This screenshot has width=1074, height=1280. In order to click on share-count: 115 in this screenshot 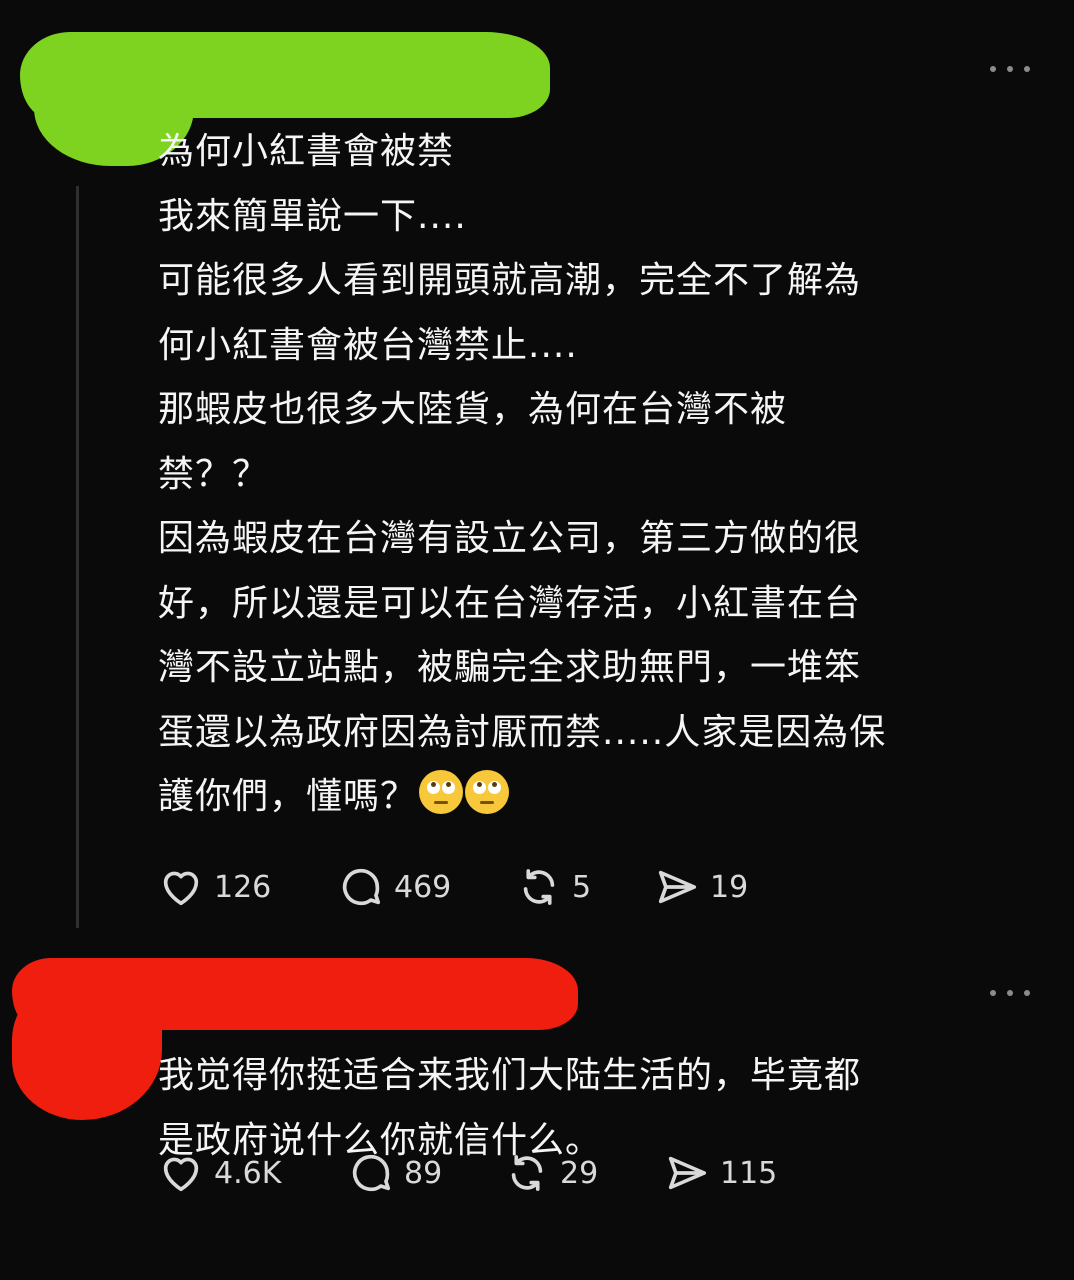, I will do `click(749, 1173)`.